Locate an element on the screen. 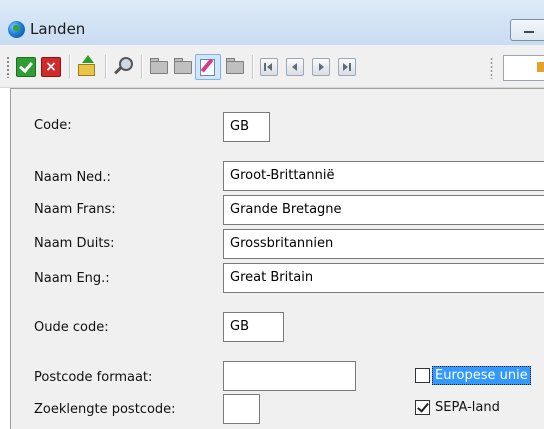 The width and height of the screenshot is (544, 429). zoeklengte-postcode-field is located at coordinates (241, 409).